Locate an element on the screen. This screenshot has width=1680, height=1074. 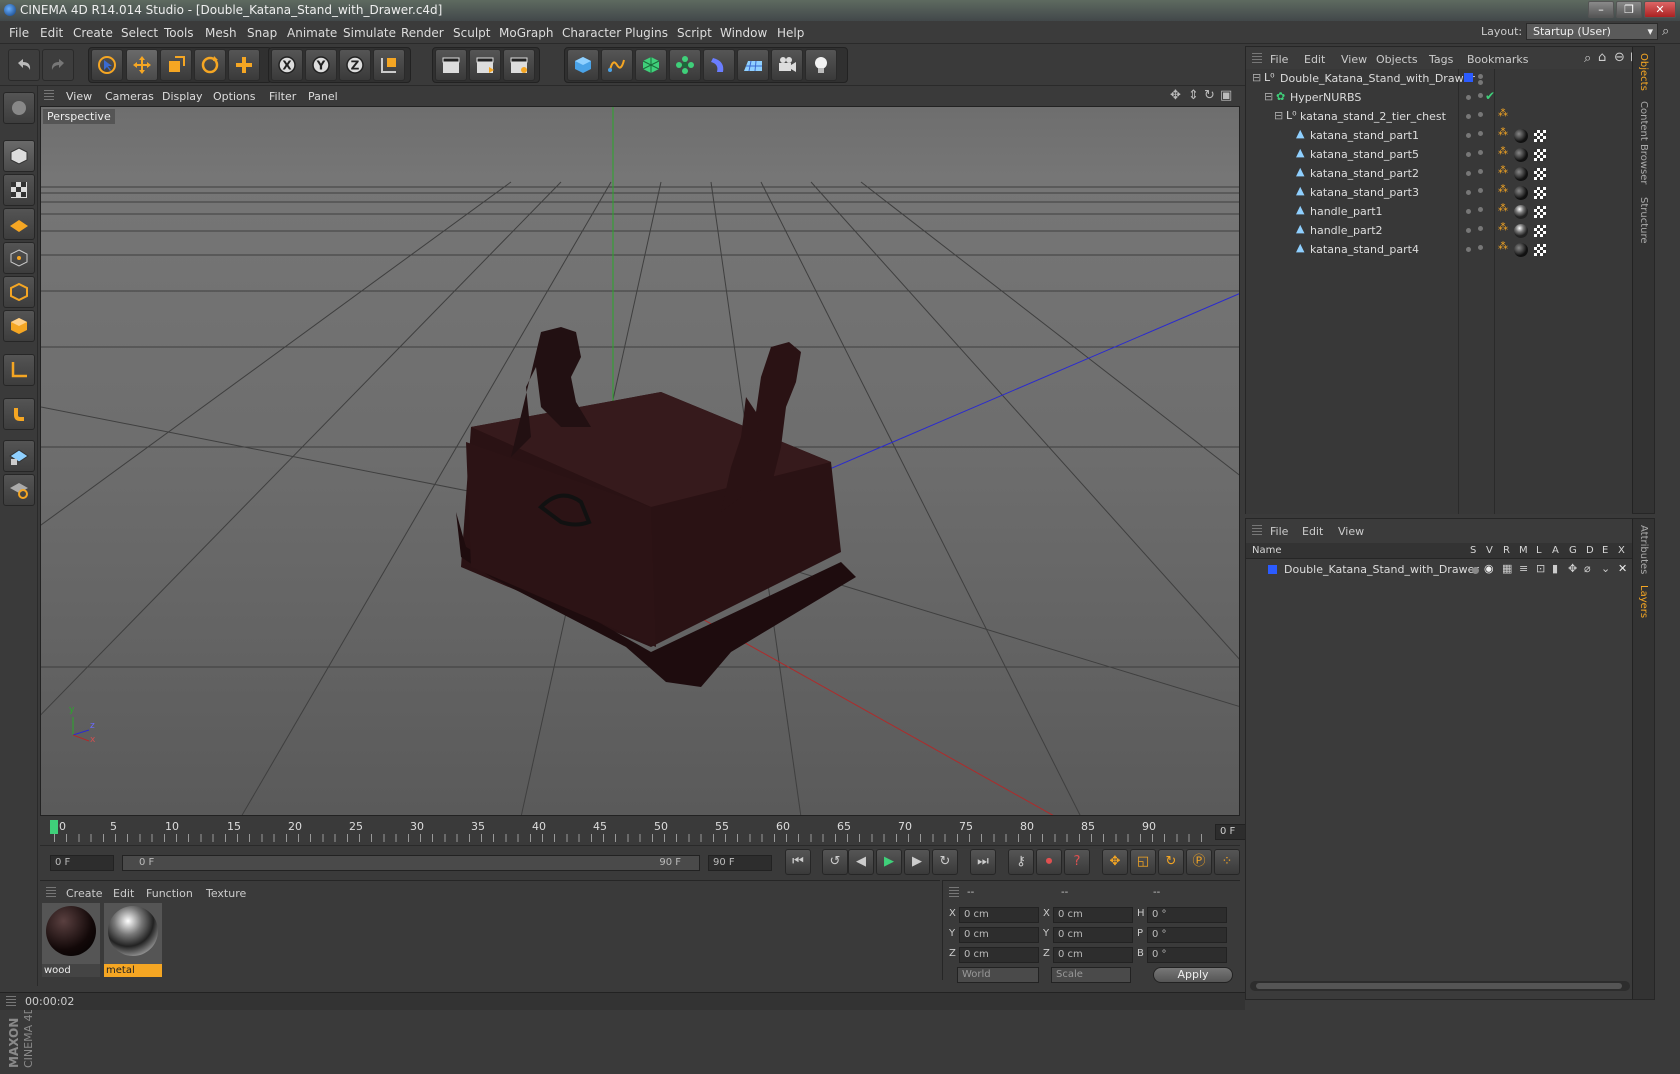
add-camera-button is located at coordinates (787, 65).